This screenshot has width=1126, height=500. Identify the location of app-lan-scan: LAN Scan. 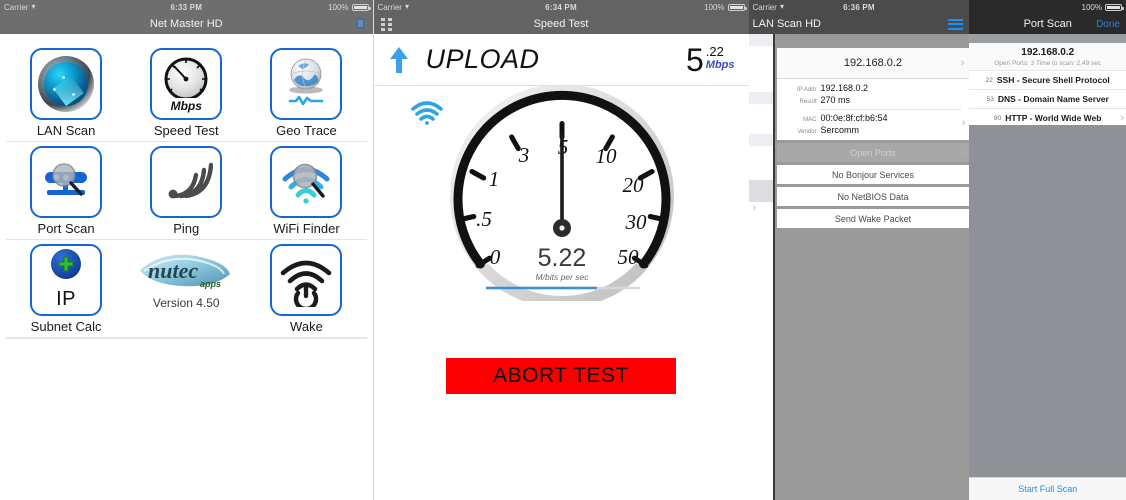
(66, 91).